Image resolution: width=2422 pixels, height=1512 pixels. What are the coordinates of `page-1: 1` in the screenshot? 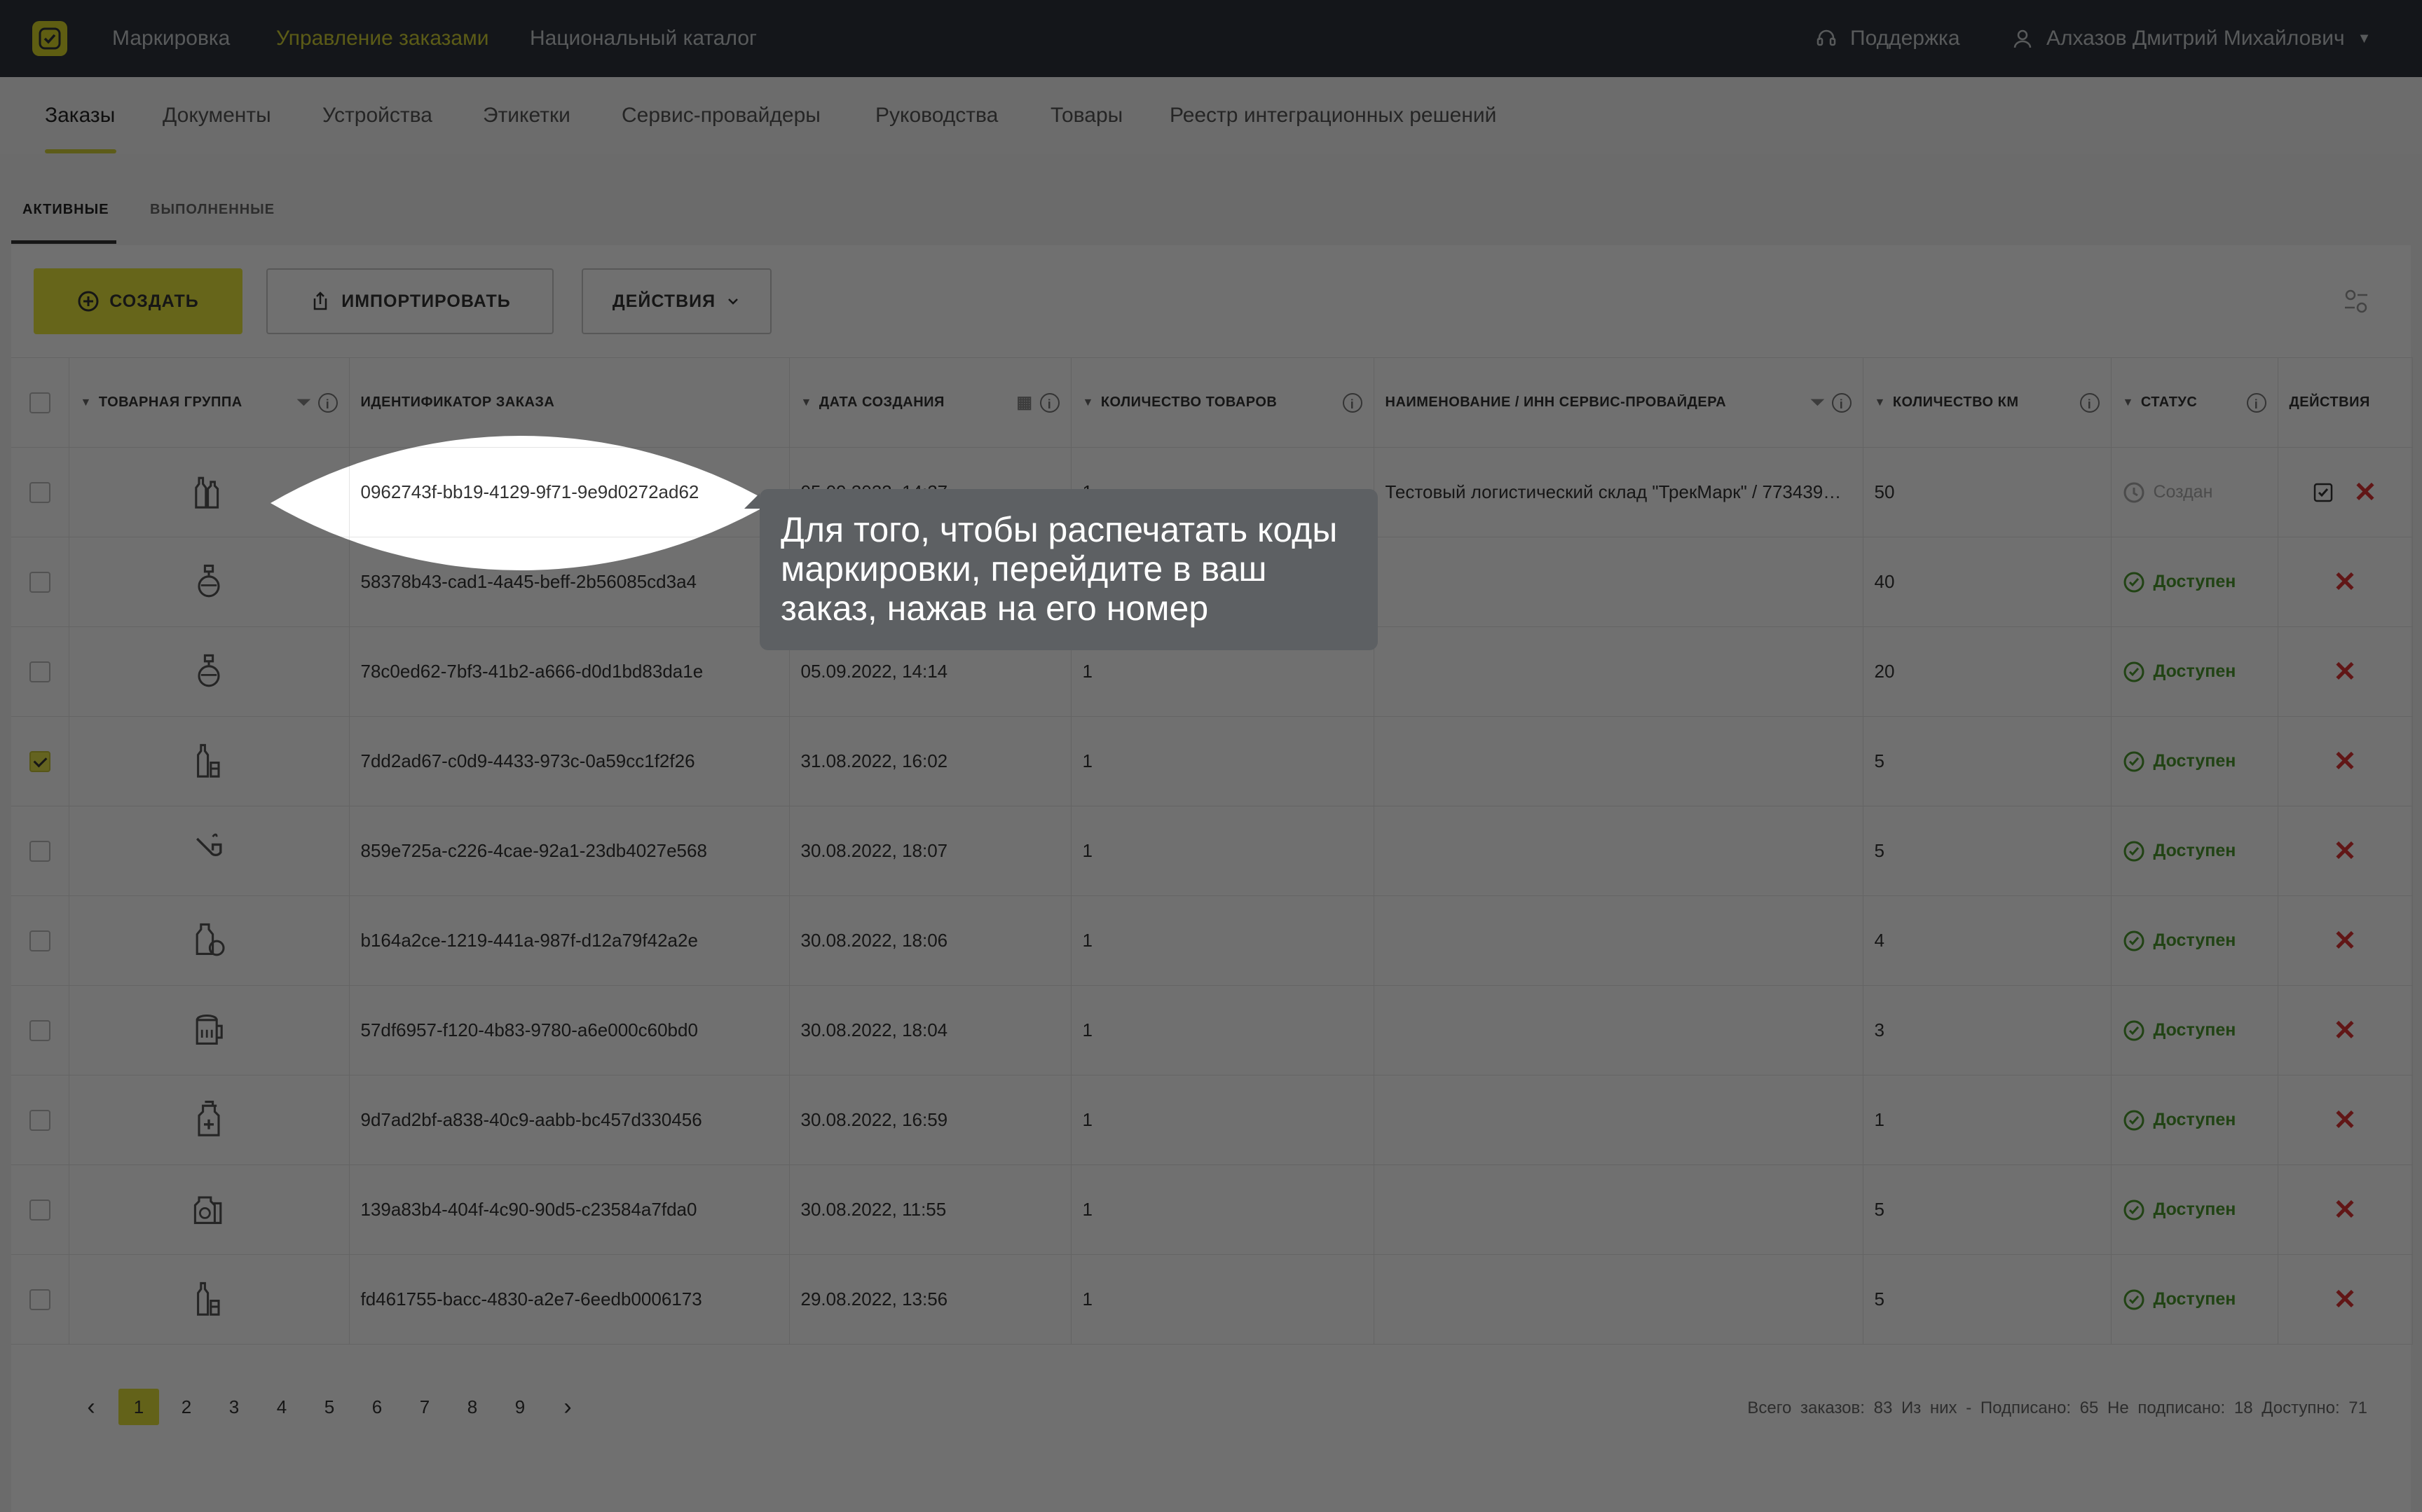 It's located at (138, 1407).